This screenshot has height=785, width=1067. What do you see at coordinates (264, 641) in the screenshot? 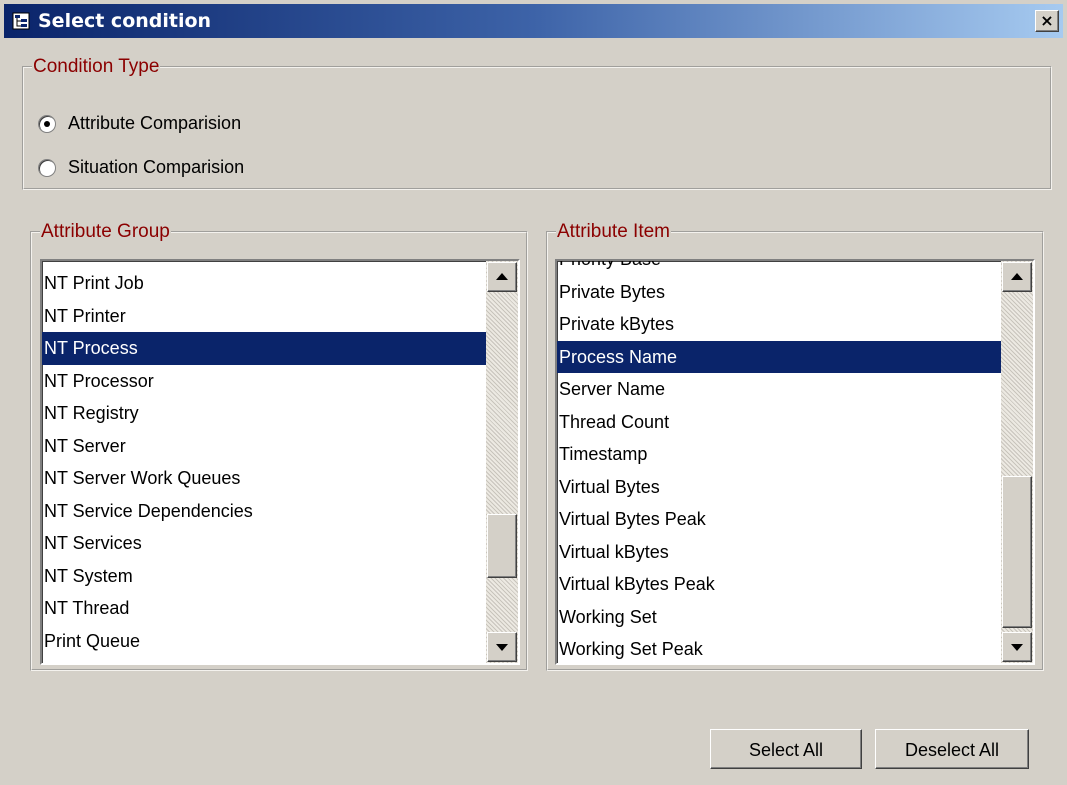
I see `list-item: Print Queue` at bounding box center [264, 641].